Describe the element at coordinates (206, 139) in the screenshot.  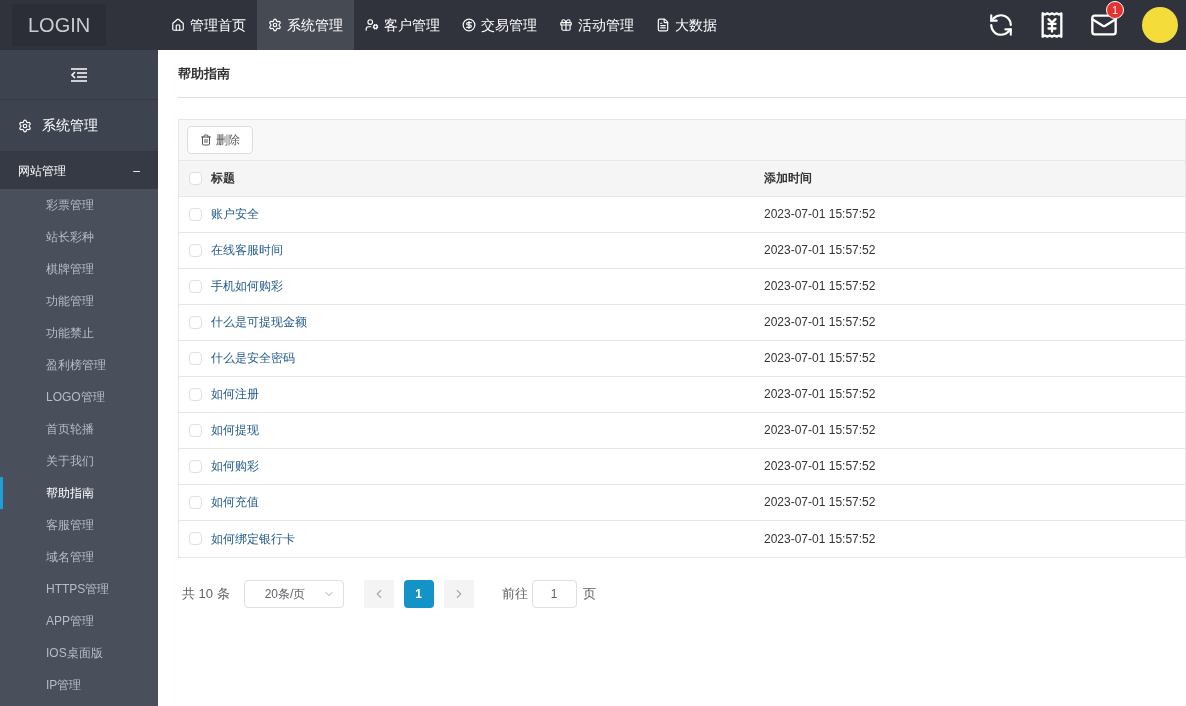
I see `trash-icon` at that location.